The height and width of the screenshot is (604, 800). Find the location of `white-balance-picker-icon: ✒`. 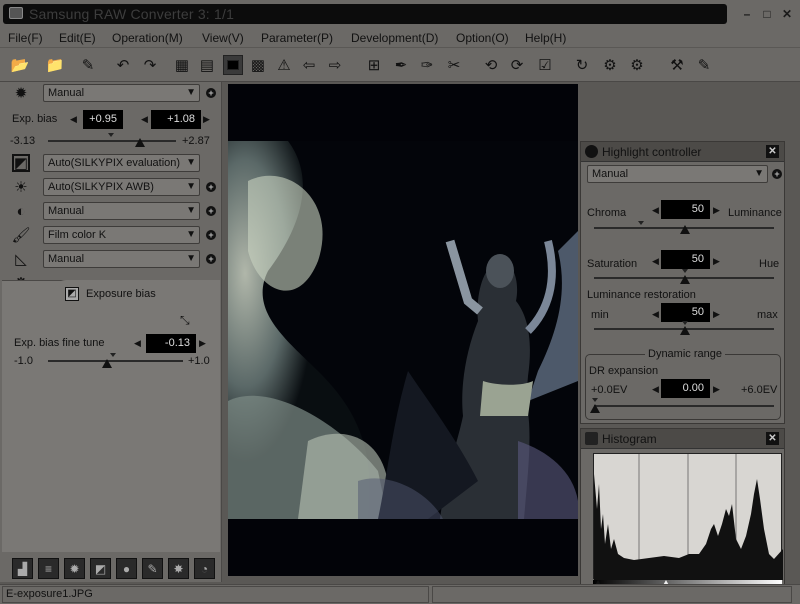

white-balance-picker-icon: ✒ is located at coordinates (401, 65).